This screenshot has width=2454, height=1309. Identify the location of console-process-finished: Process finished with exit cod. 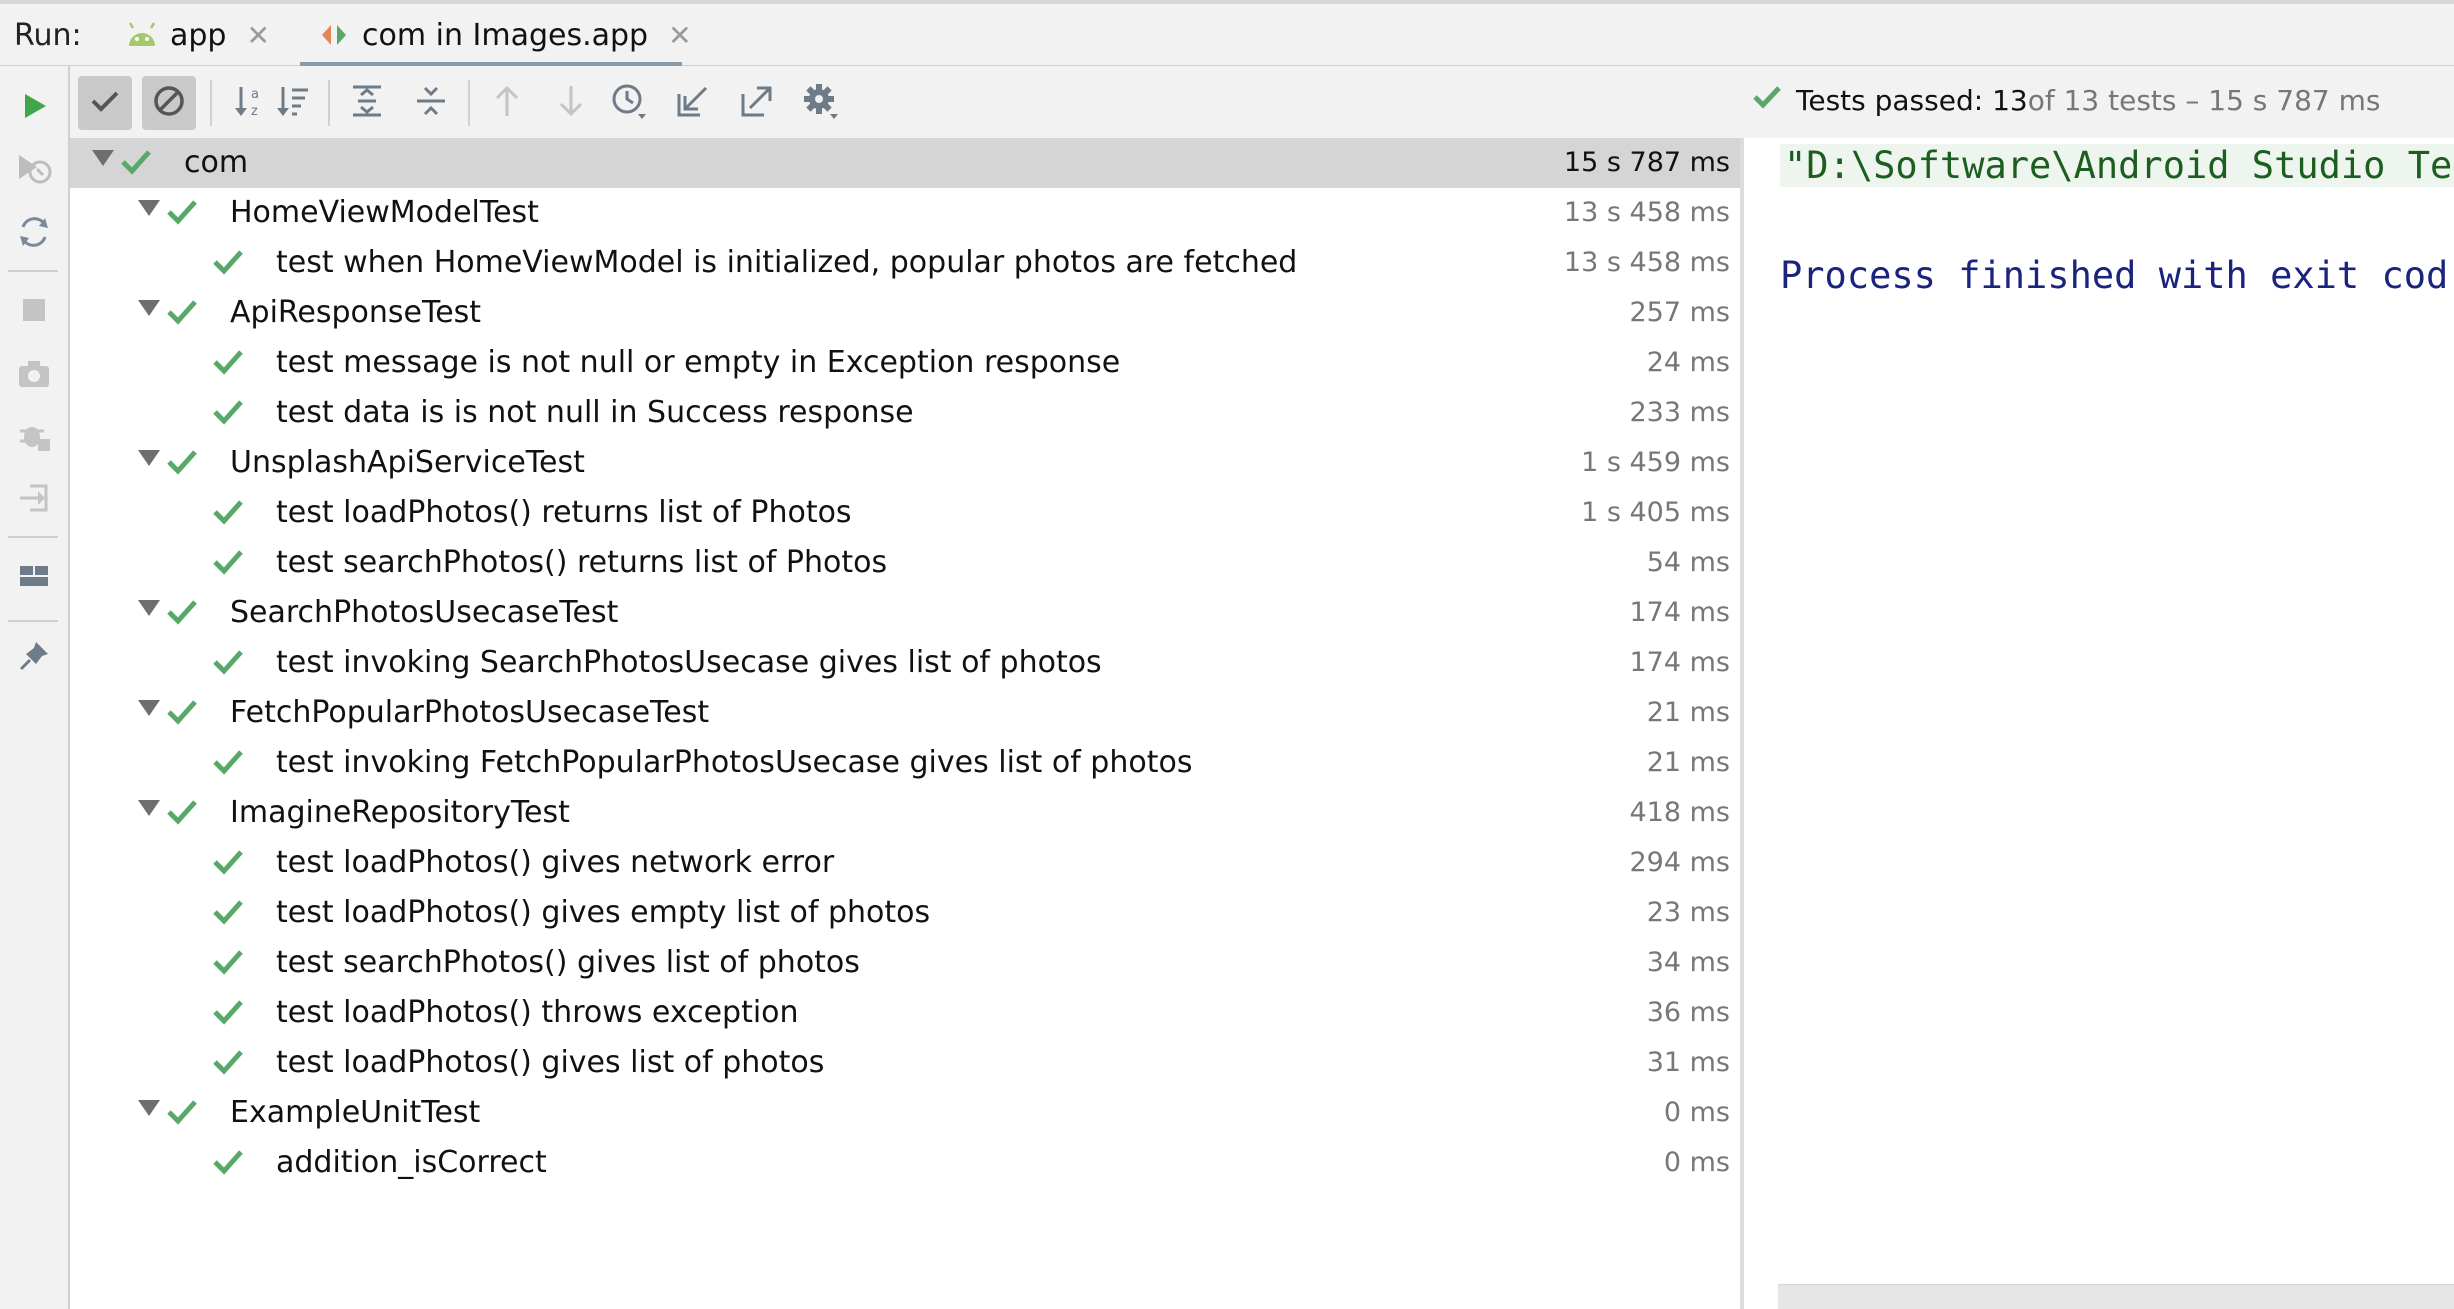
(2114, 275).